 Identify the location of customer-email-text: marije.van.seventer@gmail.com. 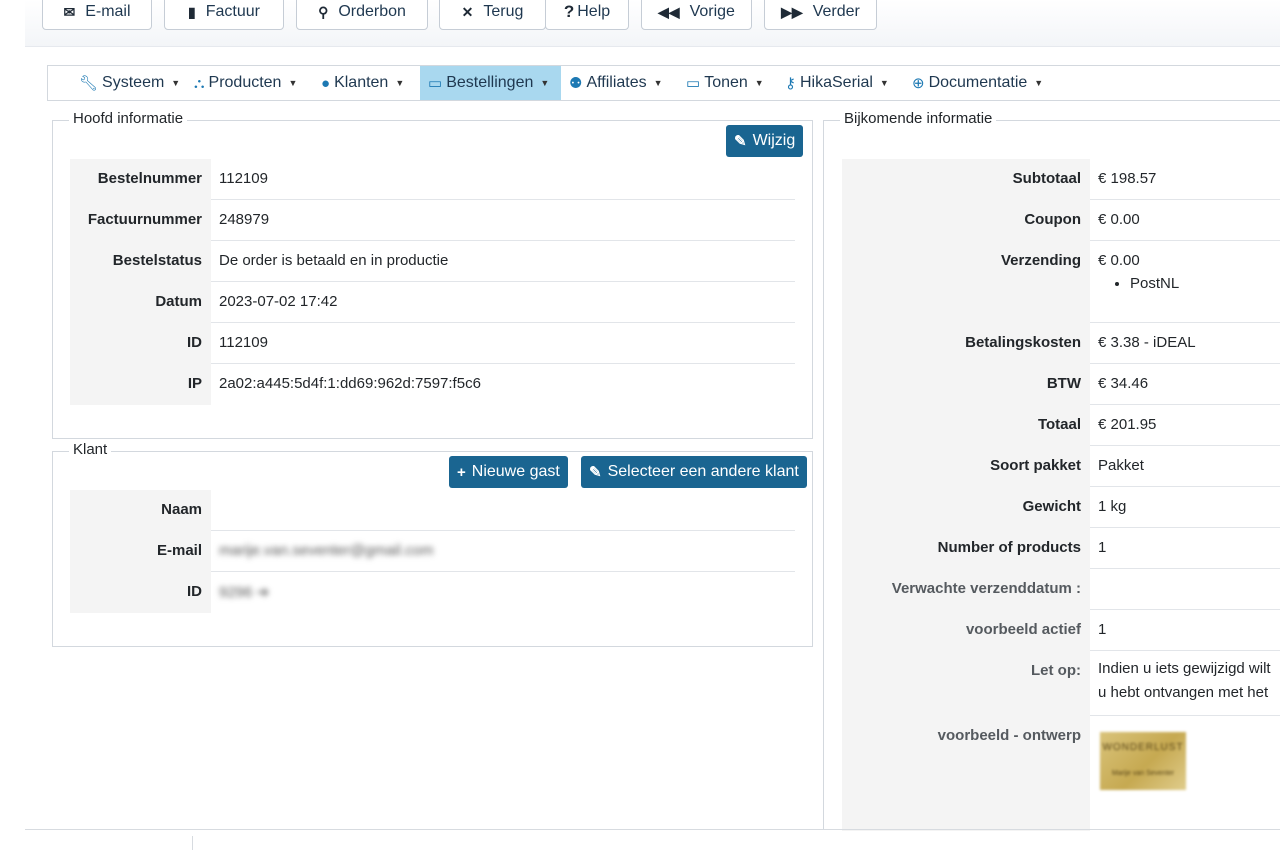
(326, 550).